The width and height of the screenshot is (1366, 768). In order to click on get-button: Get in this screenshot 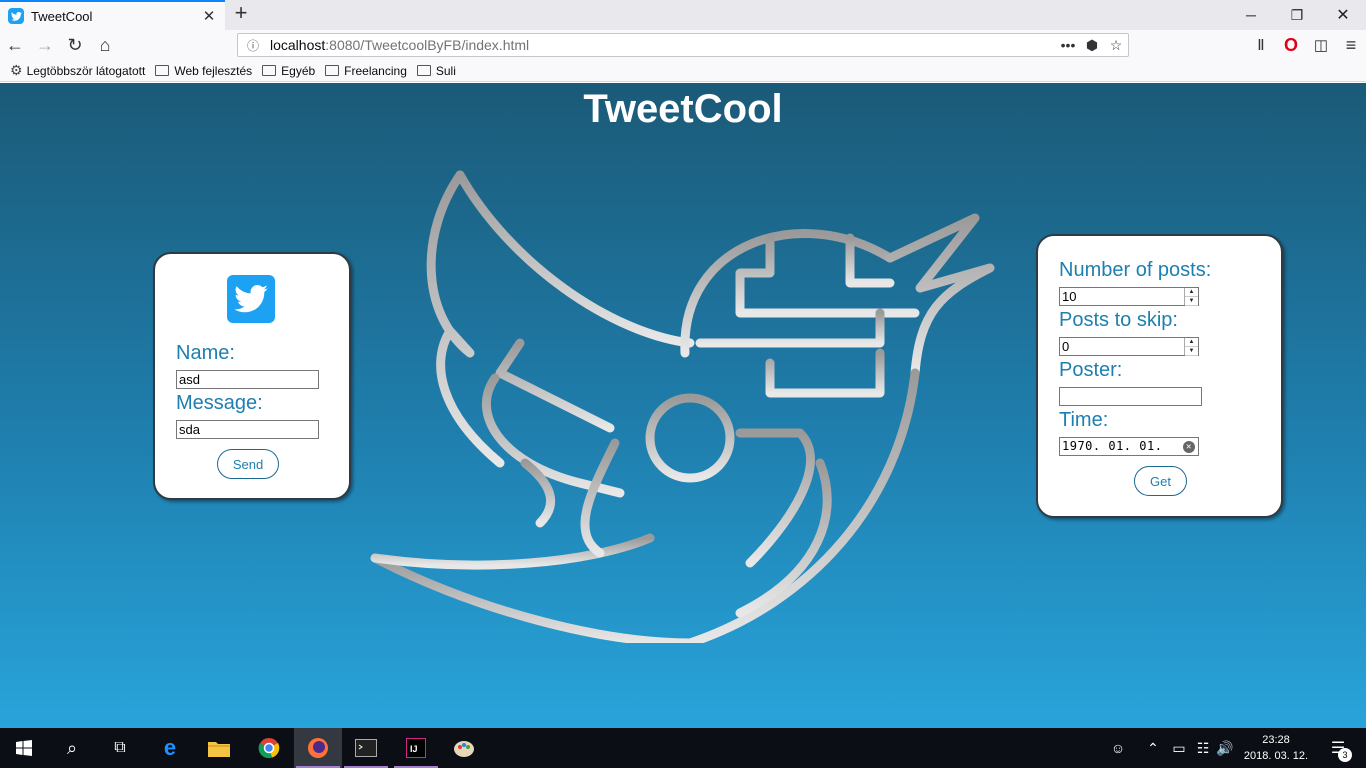, I will do `click(1160, 481)`.